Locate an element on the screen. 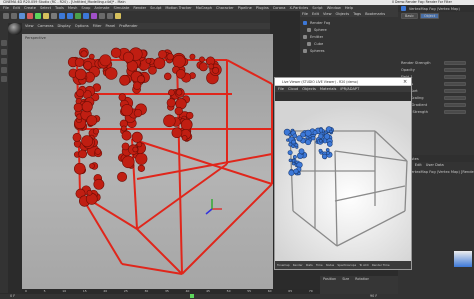 This screenshot has height=299, width=474. object-menu-item: Objects is located at coordinates (343, 14).